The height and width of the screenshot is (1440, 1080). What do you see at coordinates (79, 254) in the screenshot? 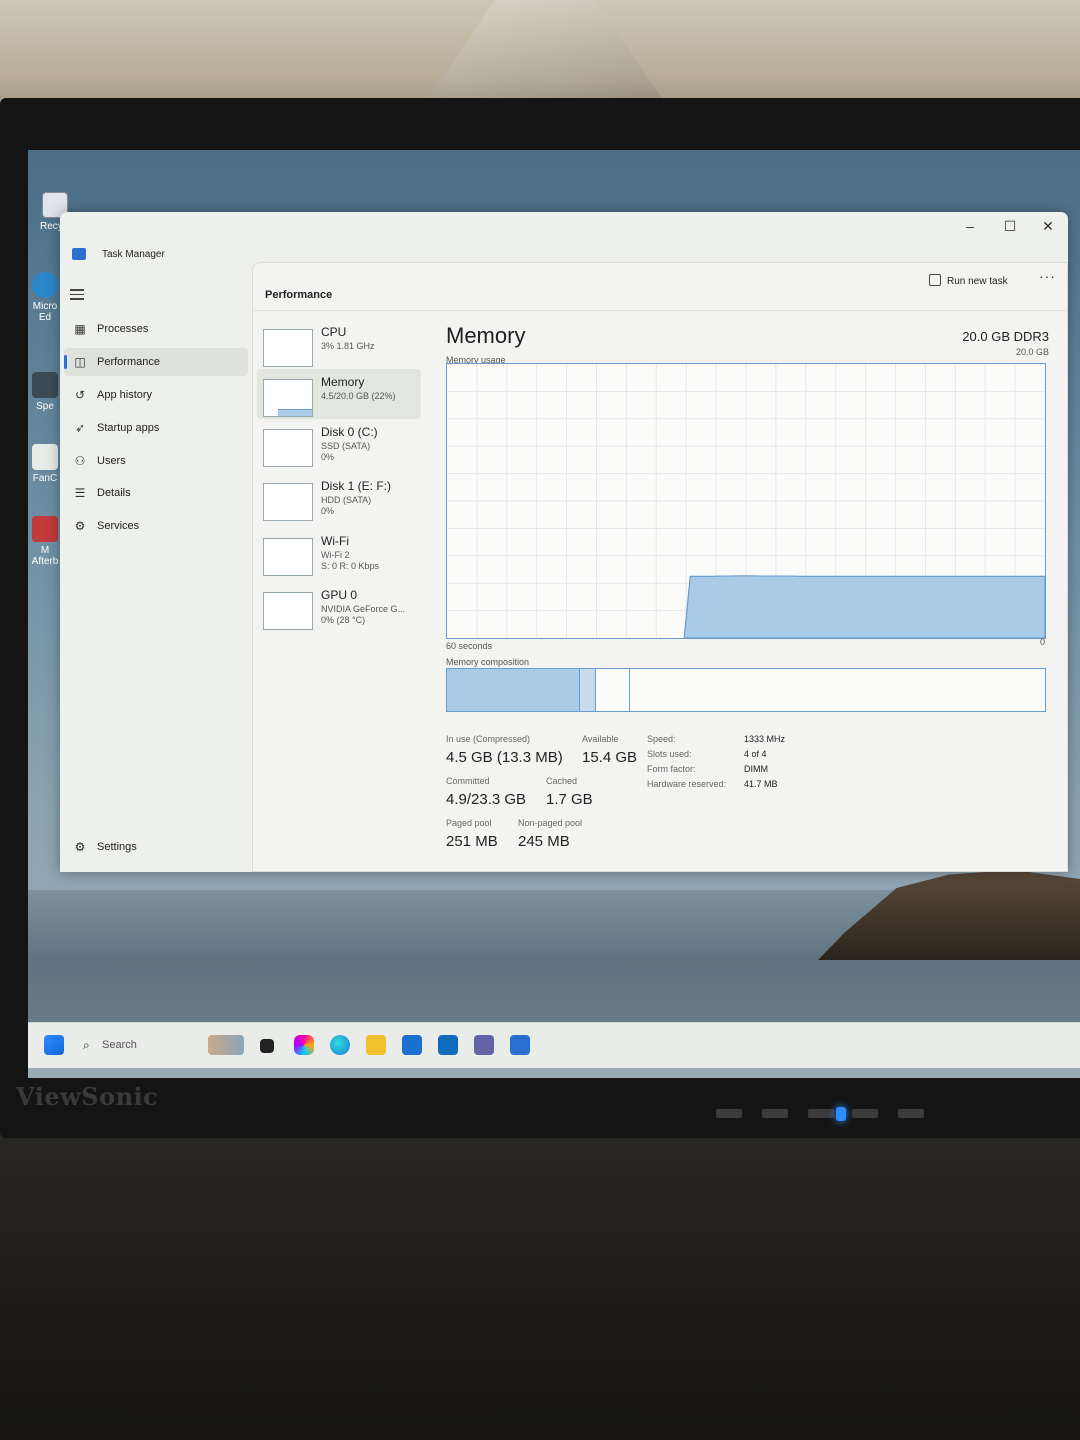
I see `task-manager-icon` at bounding box center [79, 254].